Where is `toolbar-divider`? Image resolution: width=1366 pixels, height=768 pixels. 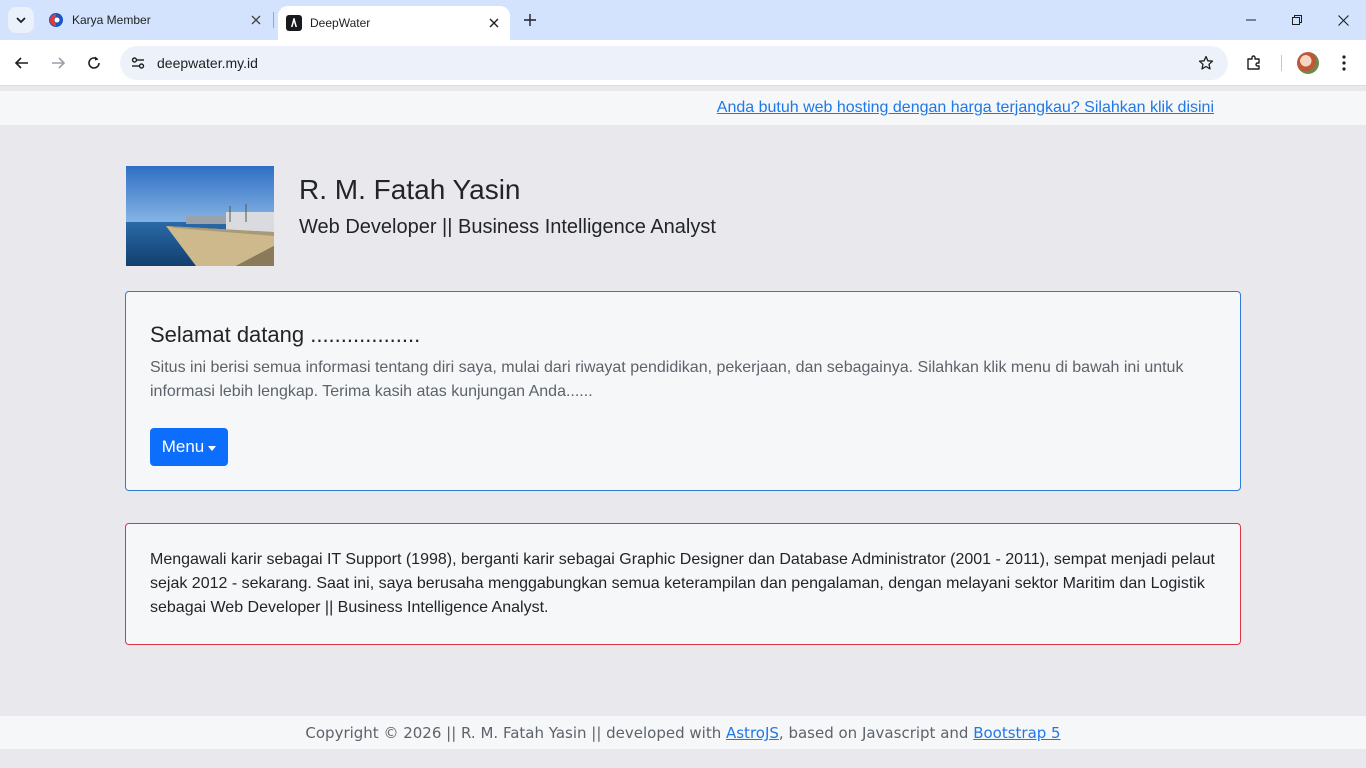
toolbar-divider is located at coordinates (1281, 63).